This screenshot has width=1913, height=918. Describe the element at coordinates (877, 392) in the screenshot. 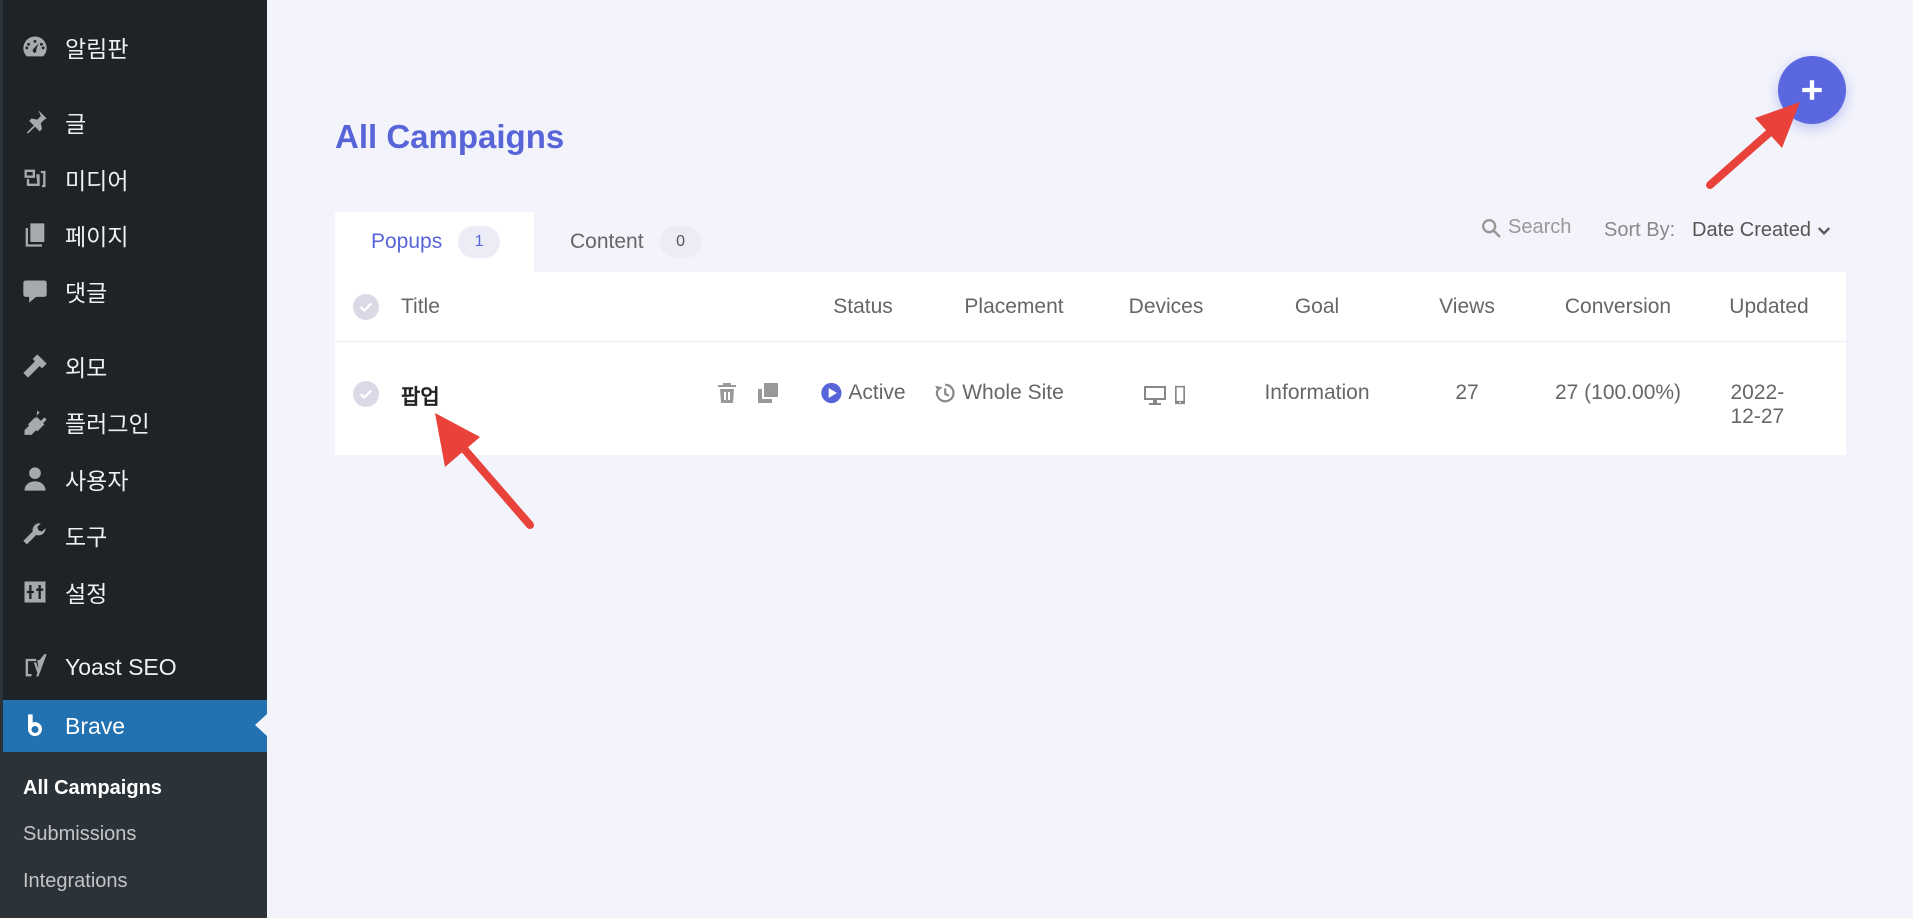

I see `status-label: Active` at that location.